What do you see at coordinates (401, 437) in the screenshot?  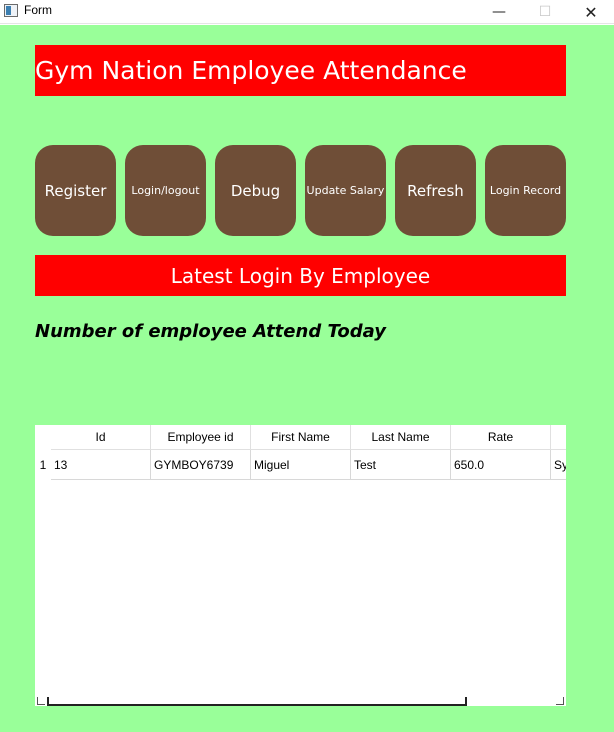 I see `column-header-last-name: Last Name` at bounding box center [401, 437].